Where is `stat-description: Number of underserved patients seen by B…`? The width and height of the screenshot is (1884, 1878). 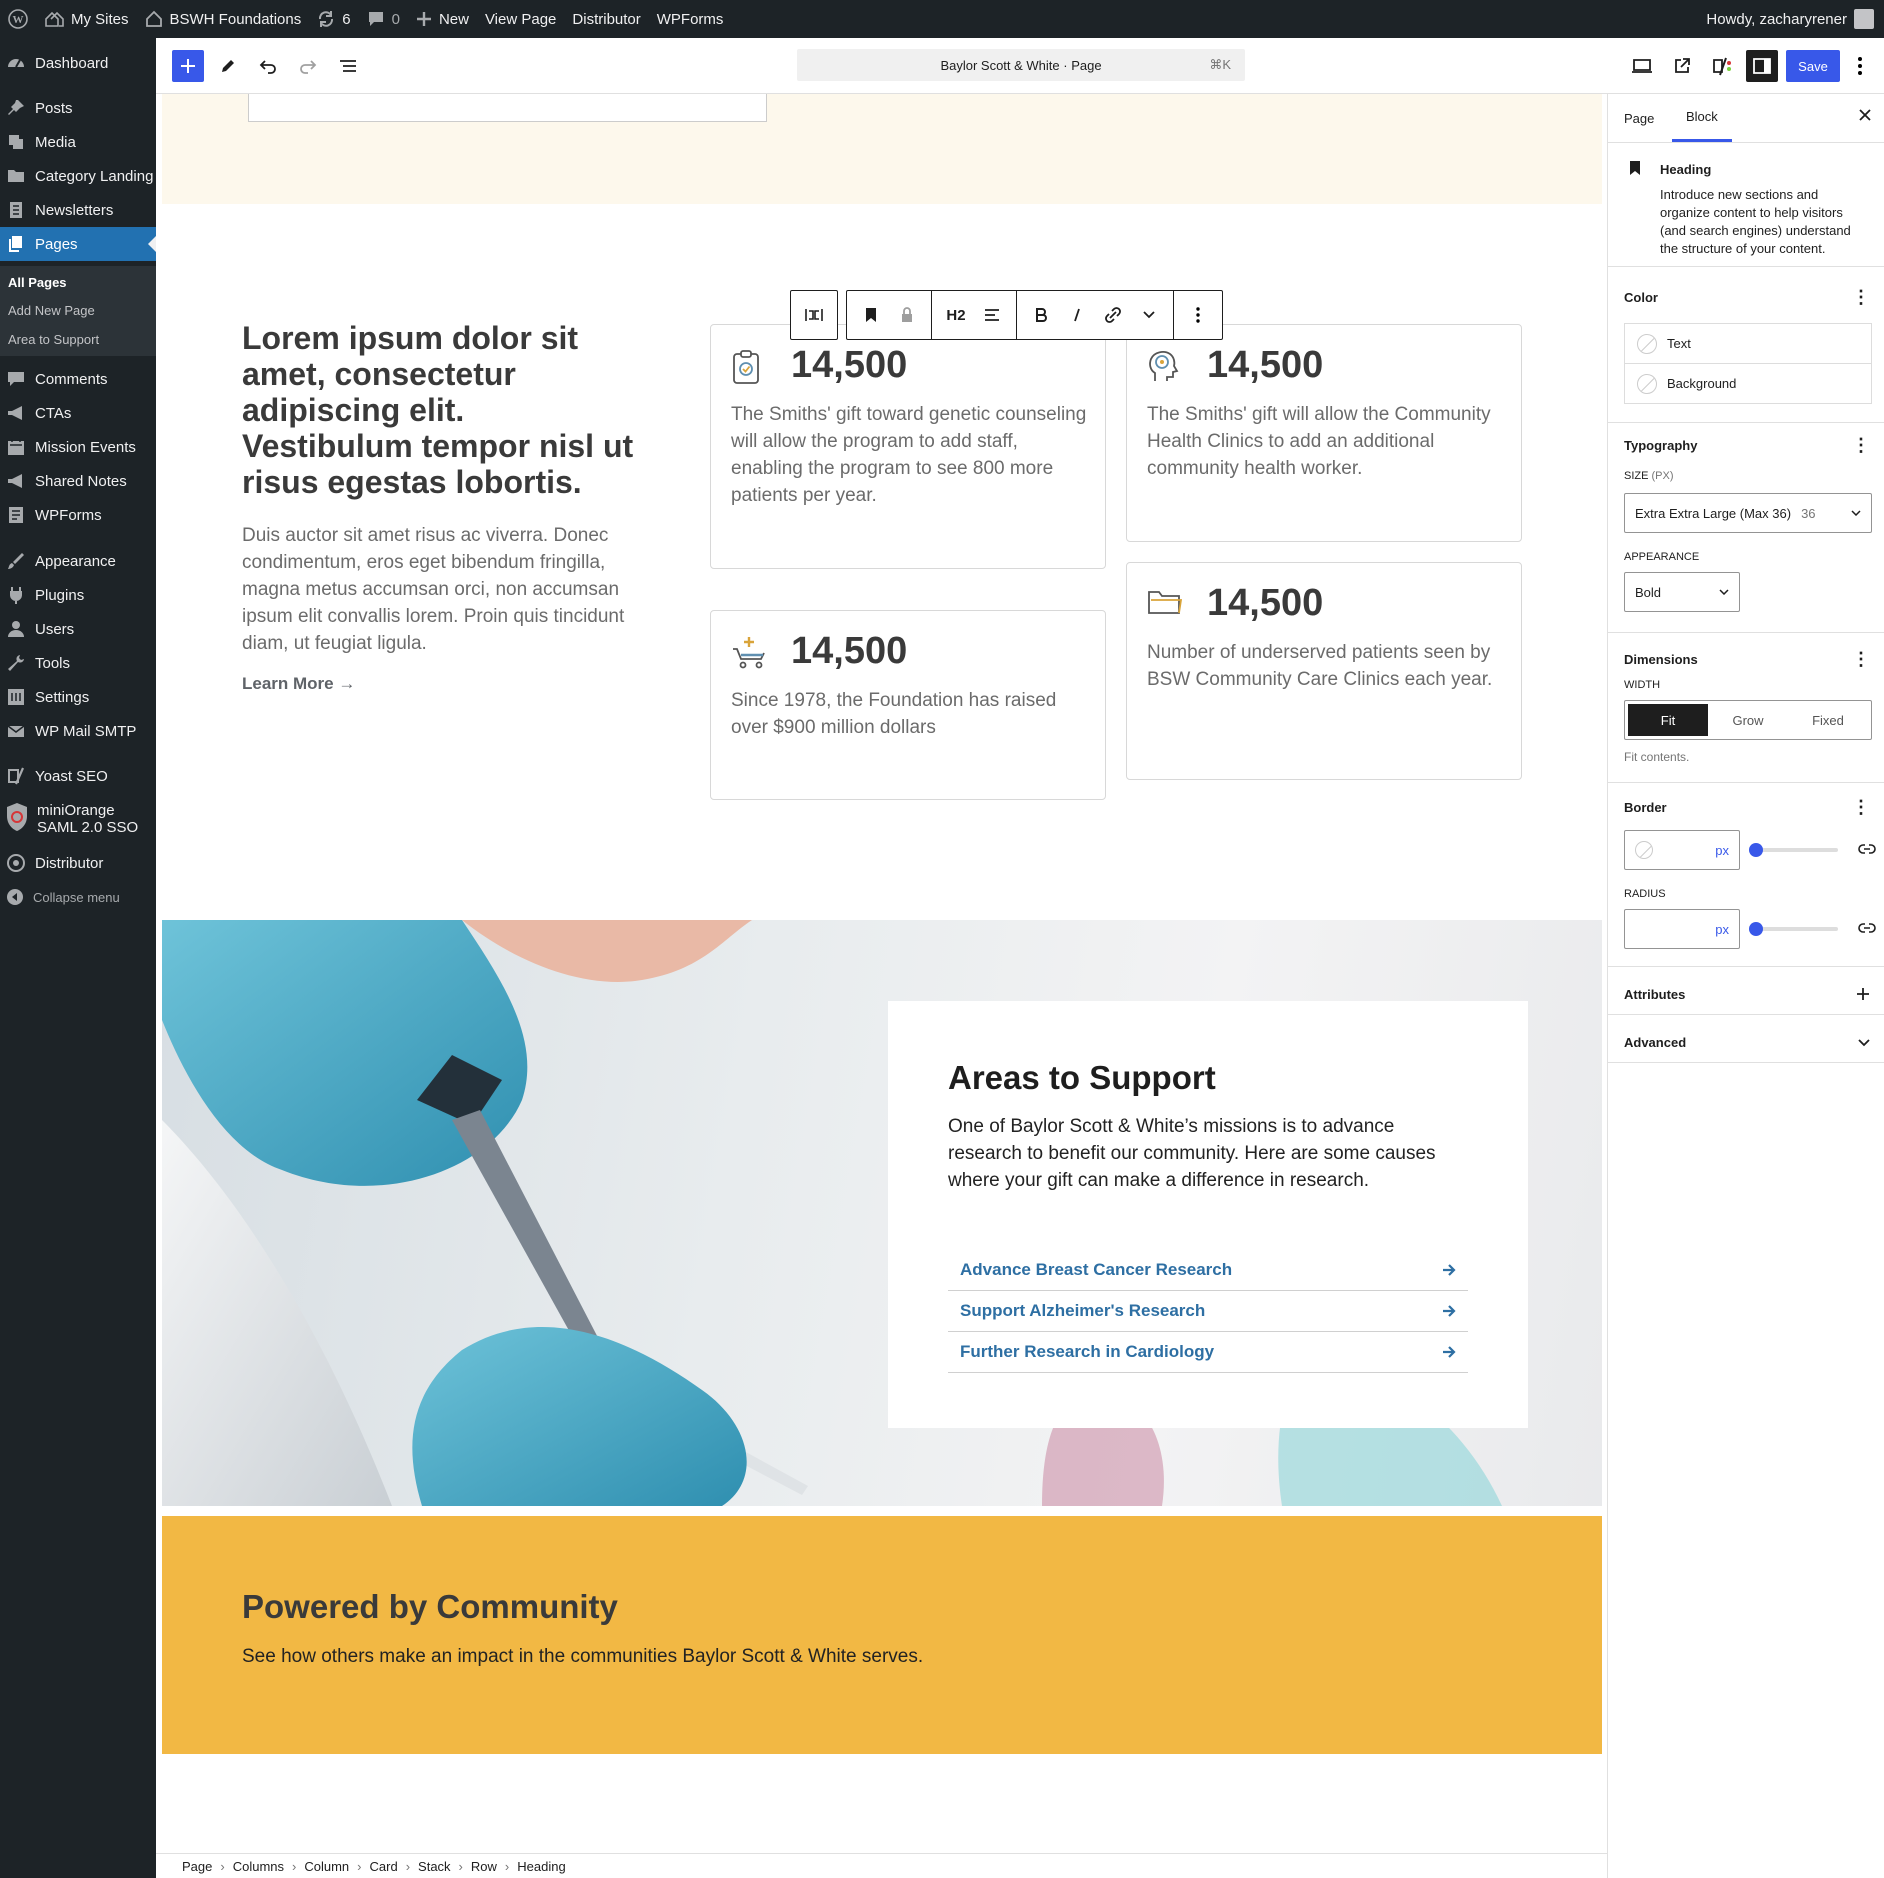 stat-description: Number of underserved patients seen by B… is located at coordinates (1327, 666).